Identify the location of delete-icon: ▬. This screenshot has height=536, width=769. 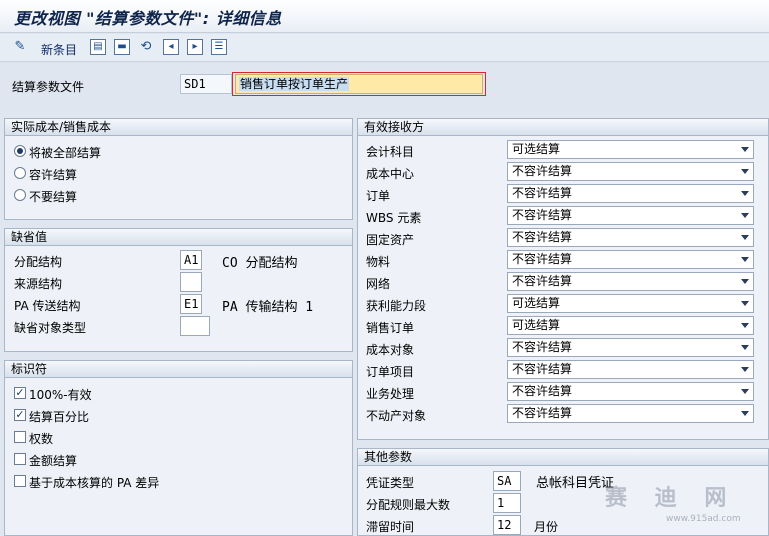
(122, 47).